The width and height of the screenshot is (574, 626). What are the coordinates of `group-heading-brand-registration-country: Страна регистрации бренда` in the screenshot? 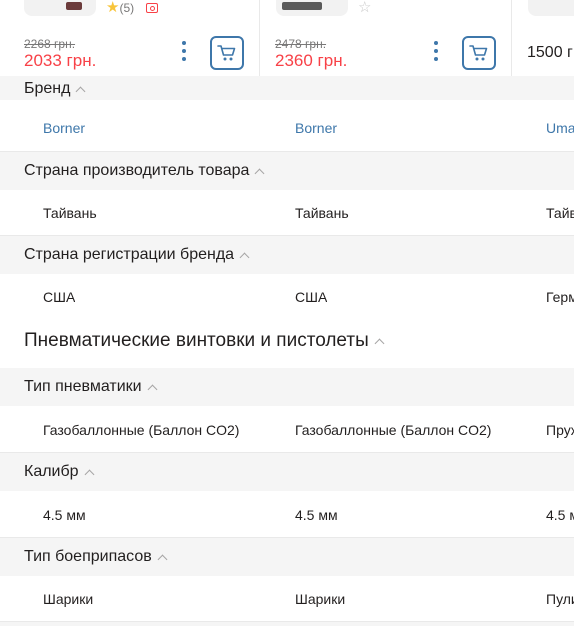 It's located at (287, 255).